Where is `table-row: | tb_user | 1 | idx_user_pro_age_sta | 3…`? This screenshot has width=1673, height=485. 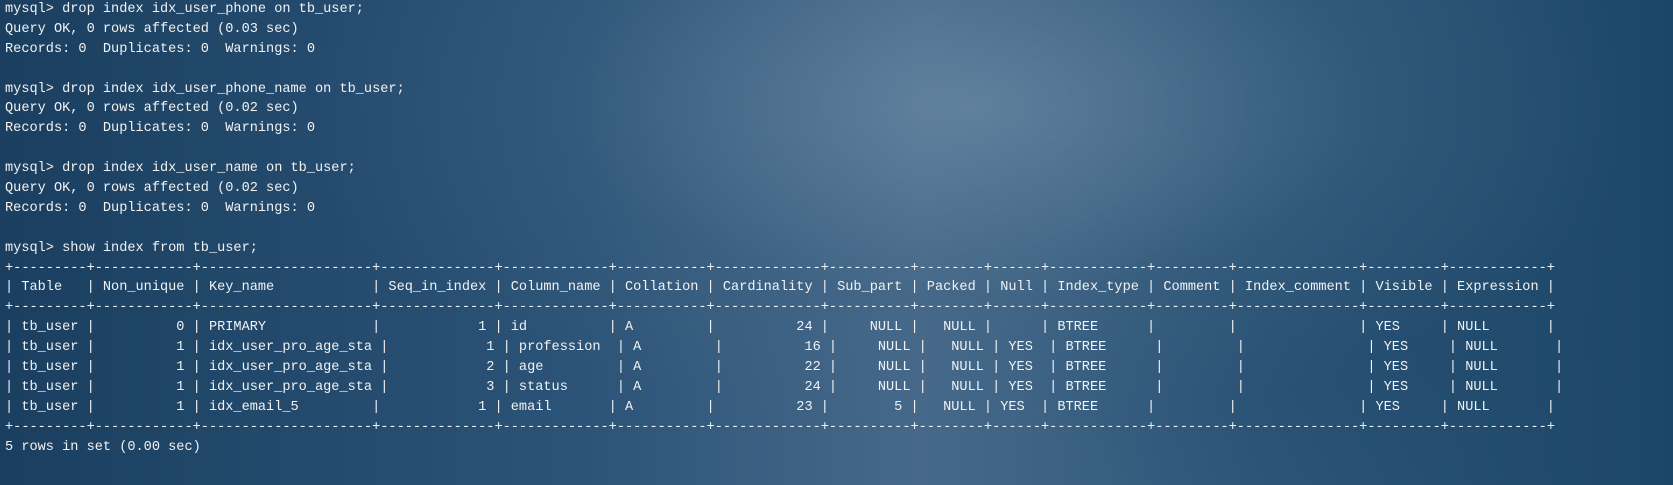 table-row: | tb_user | 1 | idx_user_pro_age_sta | 3… is located at coordinates (784, 387).